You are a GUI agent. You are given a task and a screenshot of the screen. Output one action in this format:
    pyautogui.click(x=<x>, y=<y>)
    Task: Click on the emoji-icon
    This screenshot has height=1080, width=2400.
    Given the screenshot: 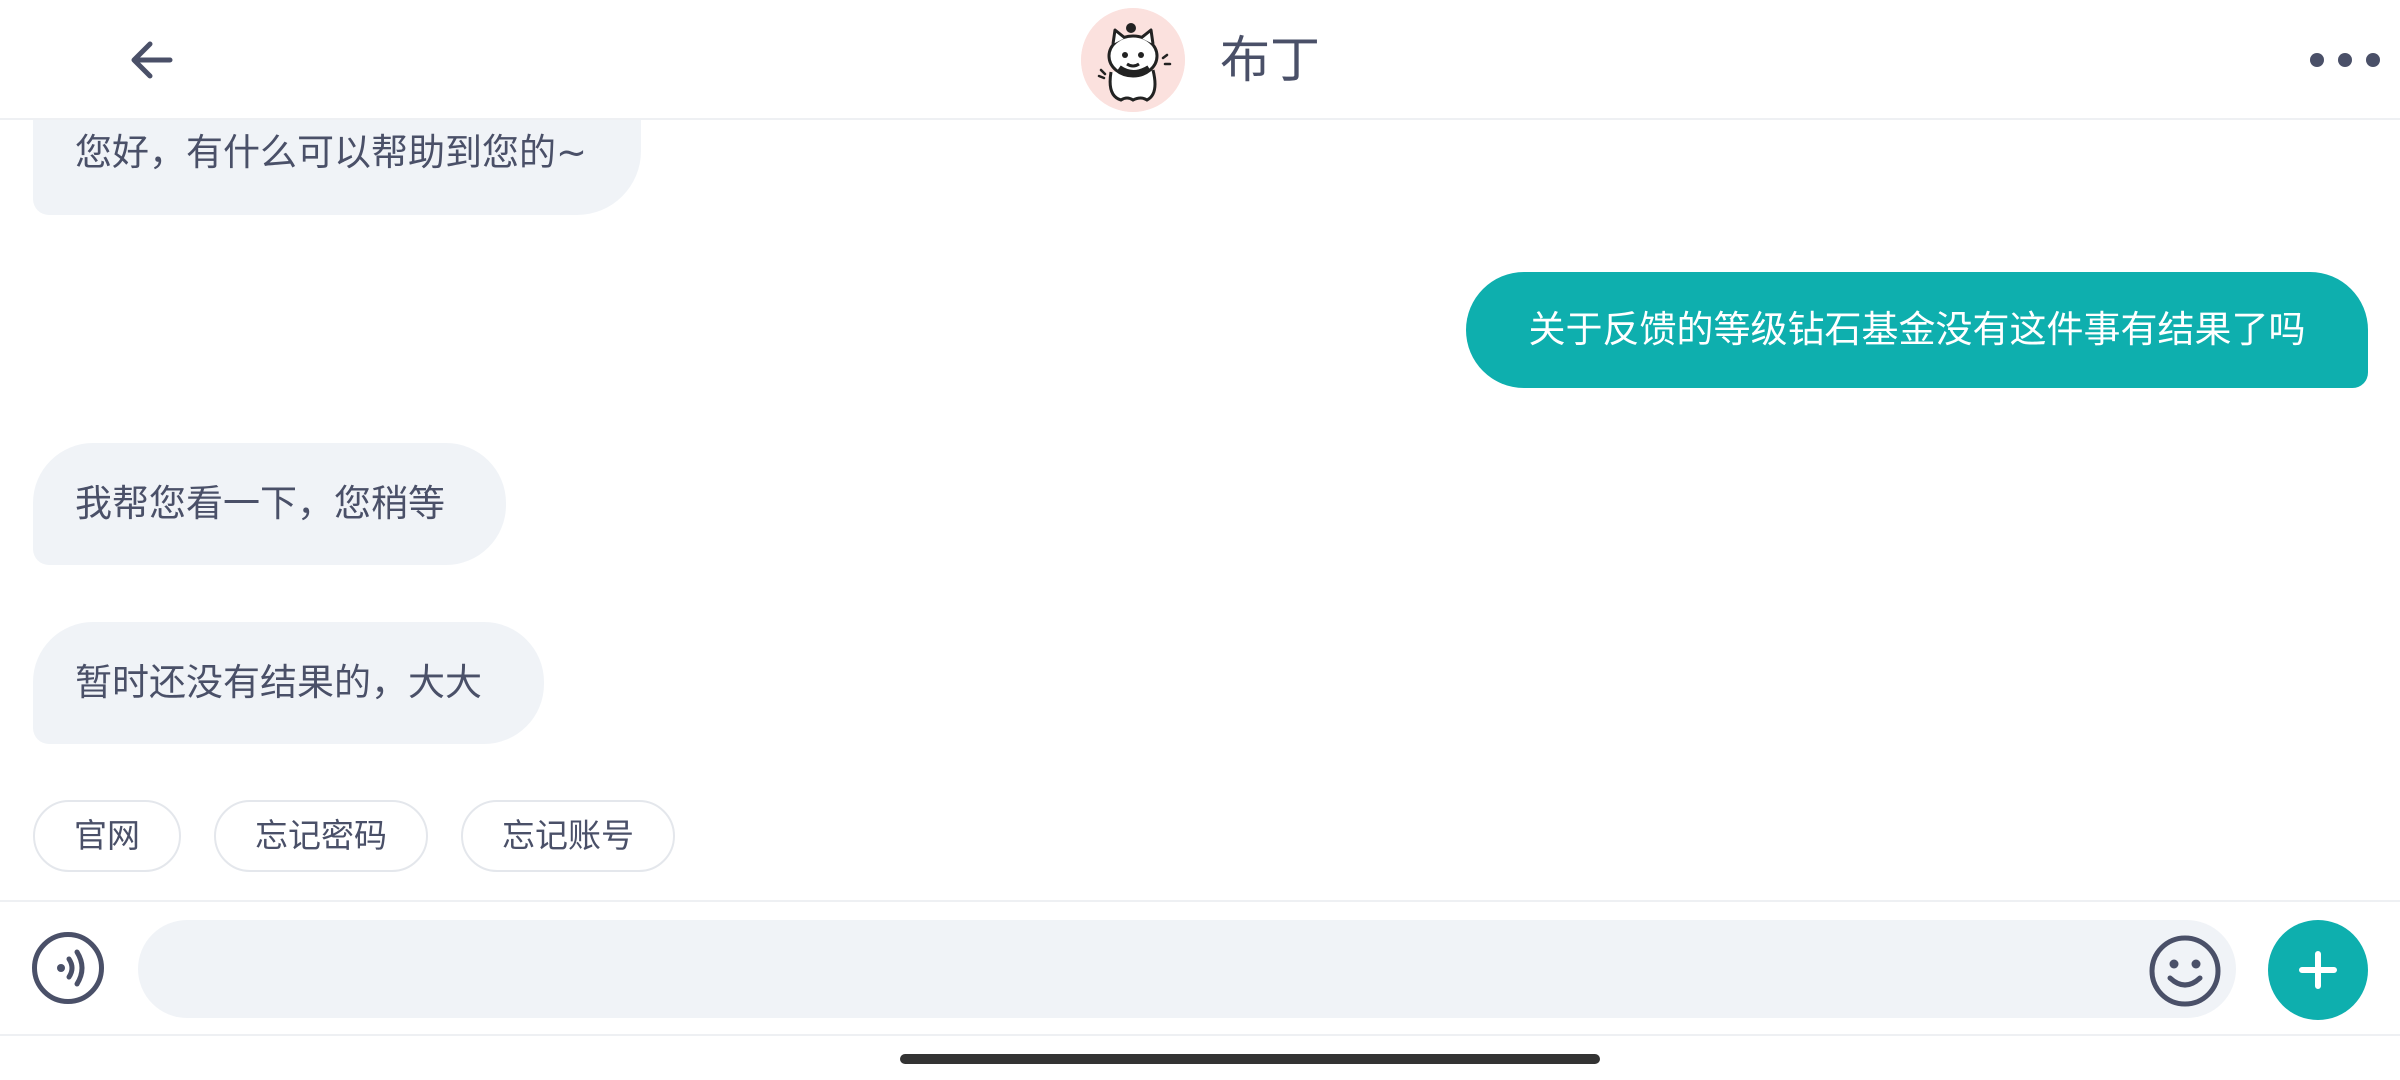 What is the action you would take?
    pyautogui.click(x=2185, y=971)
    